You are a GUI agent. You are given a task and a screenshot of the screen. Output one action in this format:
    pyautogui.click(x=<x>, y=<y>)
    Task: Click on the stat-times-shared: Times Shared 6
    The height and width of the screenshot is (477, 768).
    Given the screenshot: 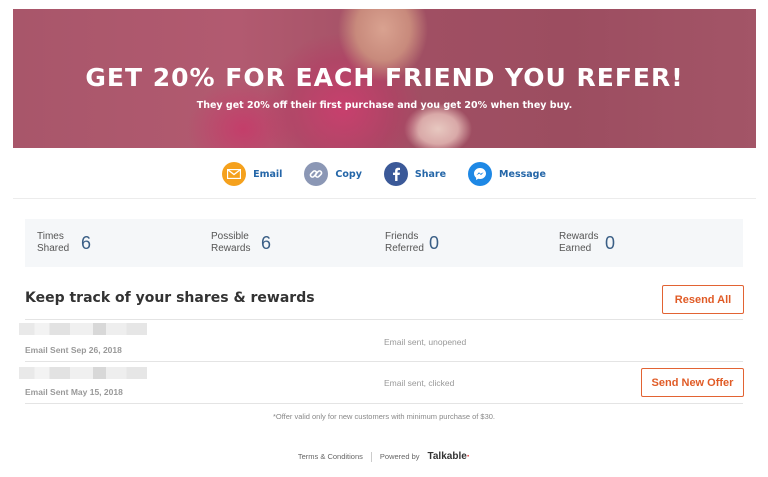 What is the action you would take?
    pyautogui.click(x=112, y=243)
    